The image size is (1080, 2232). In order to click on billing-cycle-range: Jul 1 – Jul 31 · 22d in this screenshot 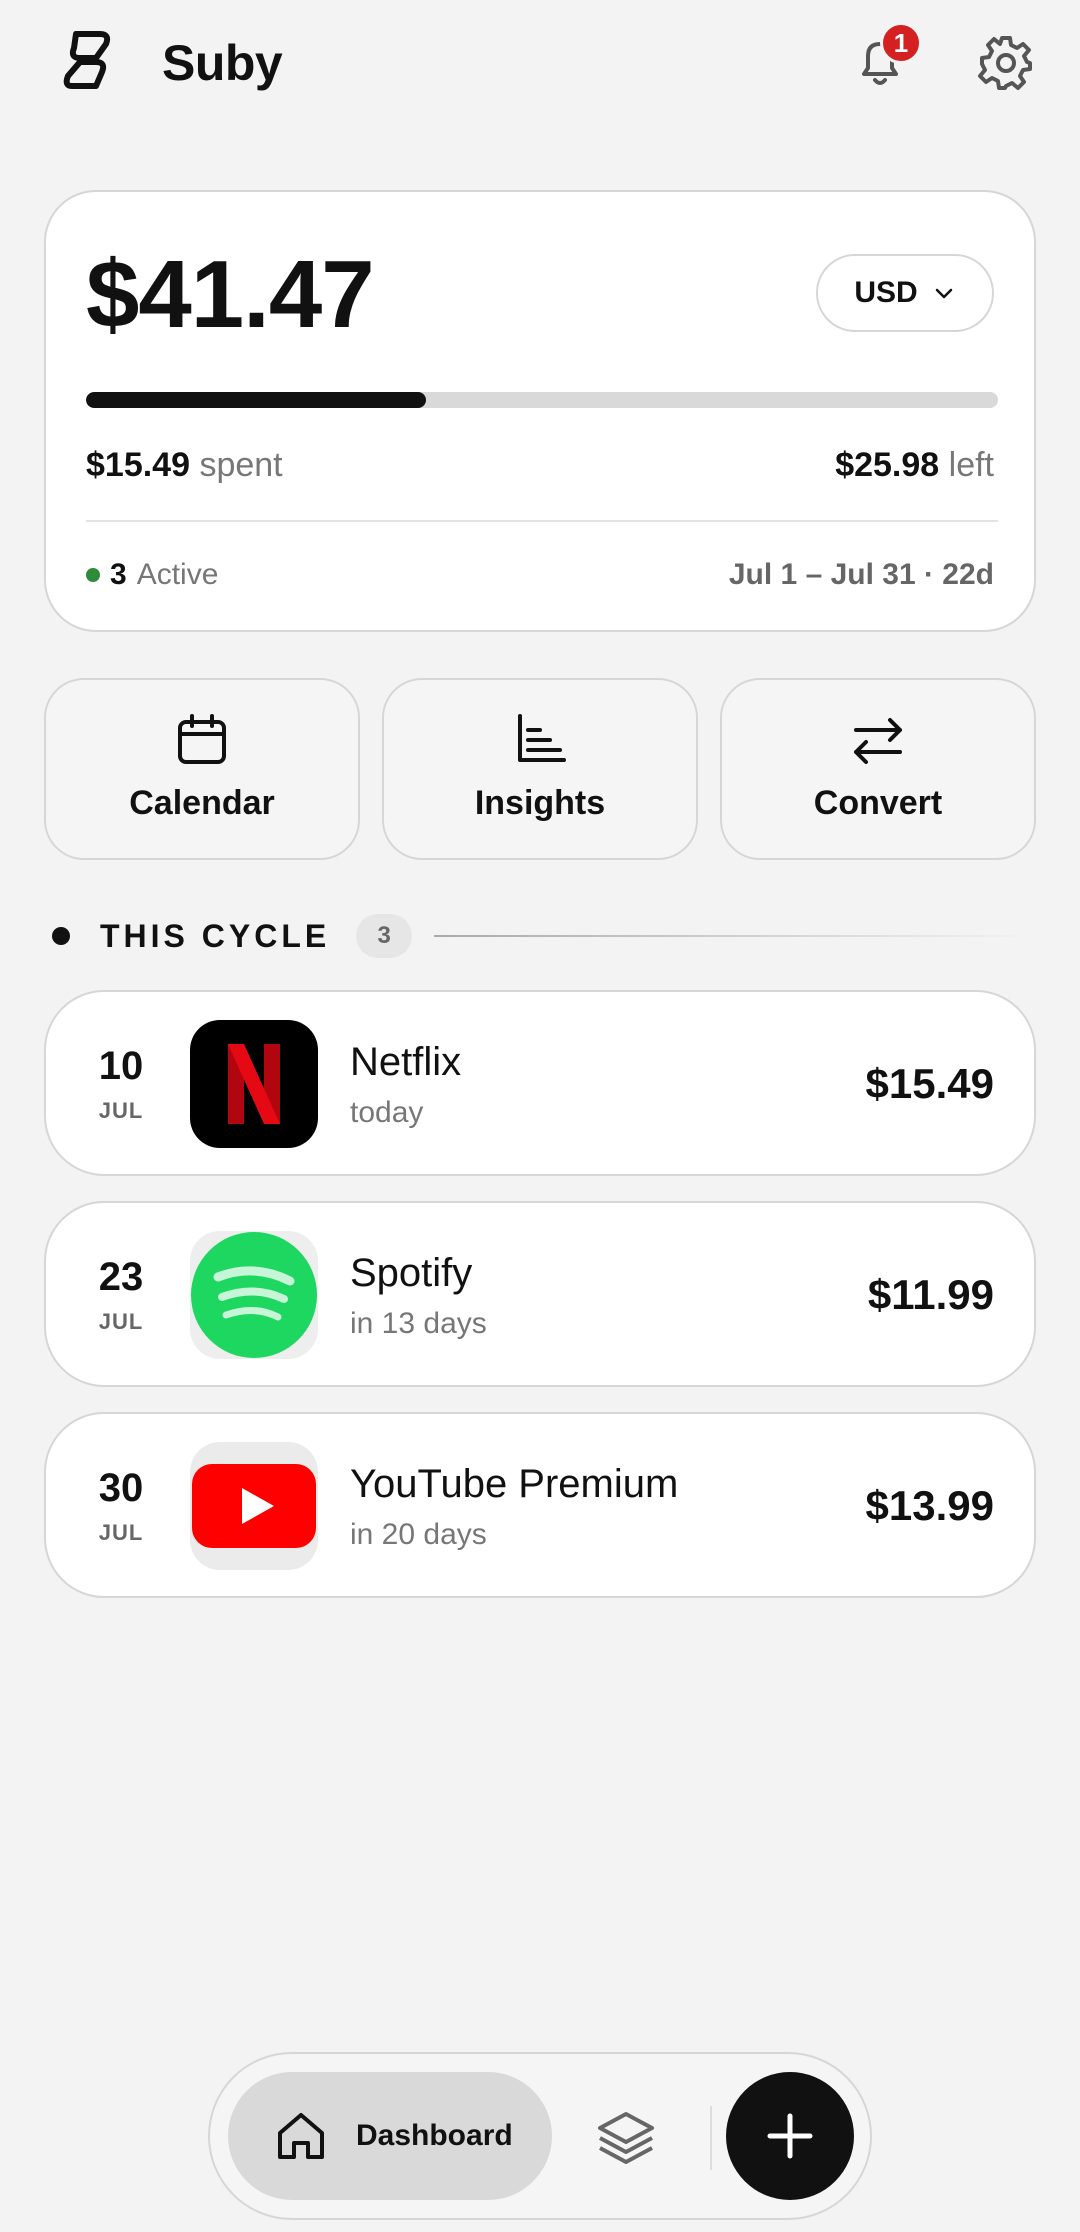, I will do `click(861, 574)`.